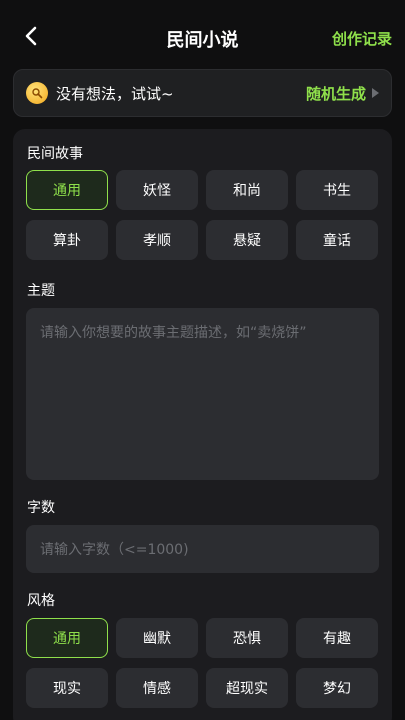  What do you see at coordinates (37, 93) in the screenshot?
I see `lightbulb-icon` at bounding box center [37, 93].